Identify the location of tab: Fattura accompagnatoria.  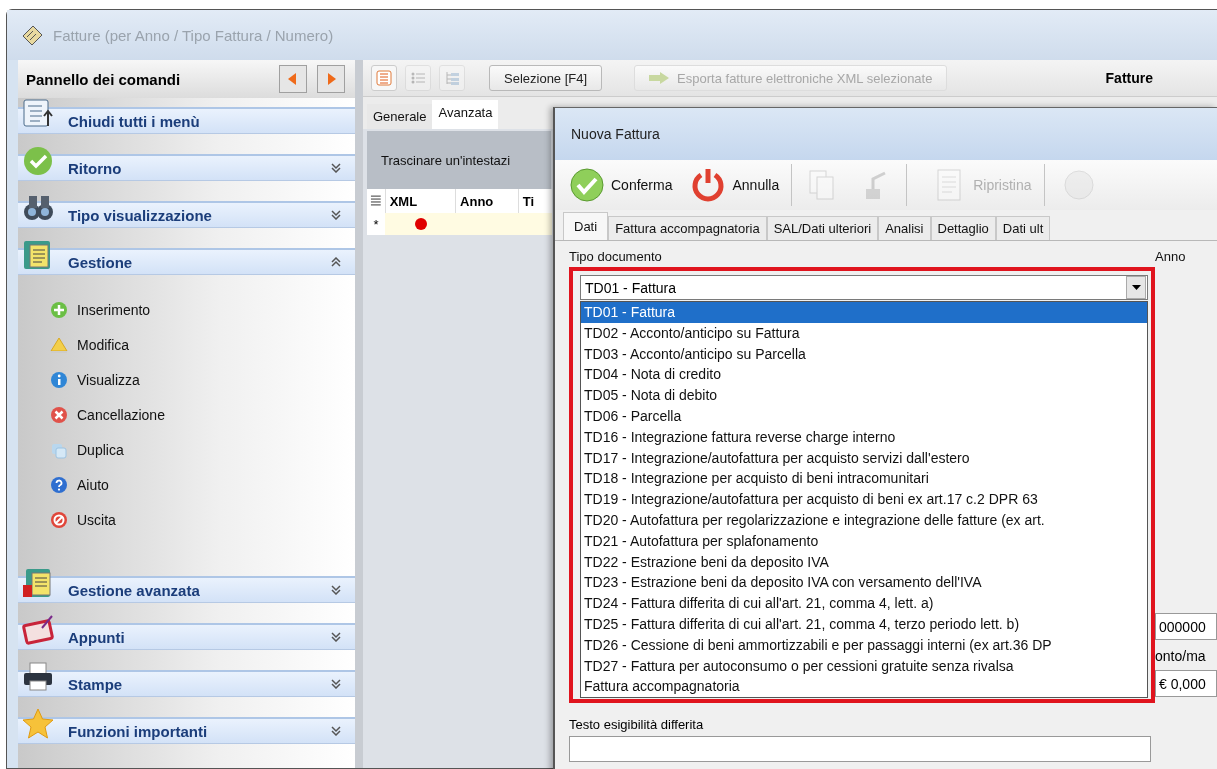
(687, 228).